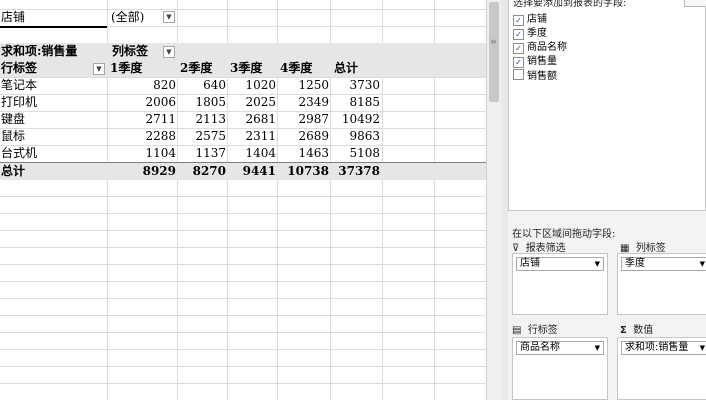  What do you see at coordinates (564, 234) in the screenshot?
I see `drag-hint: 在以下区域间拖动字段:` at bounding box center [564, 234].